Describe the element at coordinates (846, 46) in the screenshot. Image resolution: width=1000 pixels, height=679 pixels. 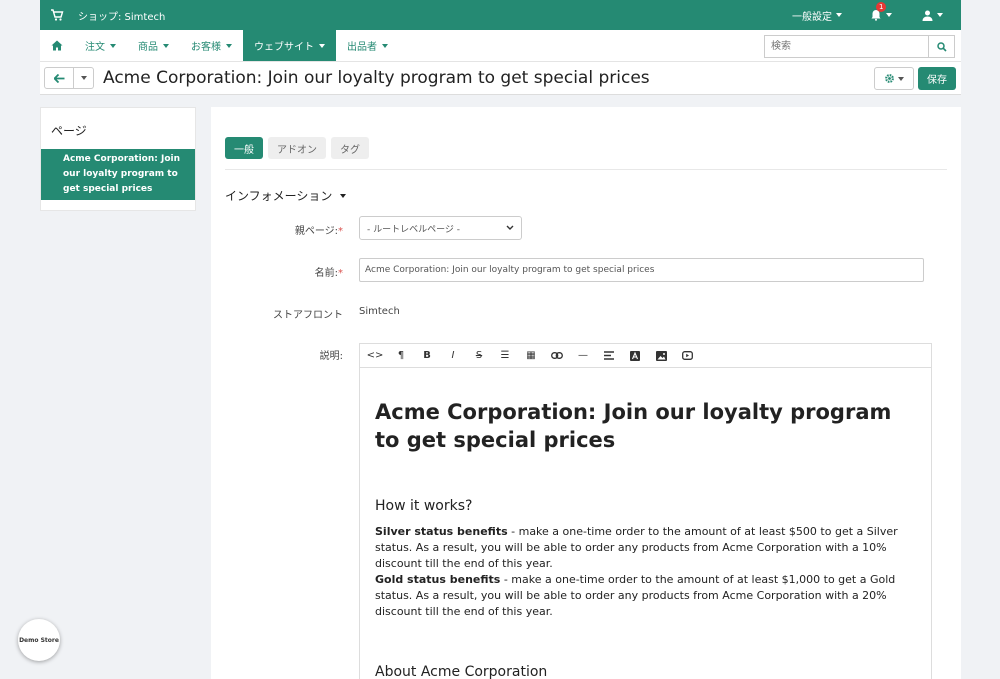
I see `search-input` at that location.